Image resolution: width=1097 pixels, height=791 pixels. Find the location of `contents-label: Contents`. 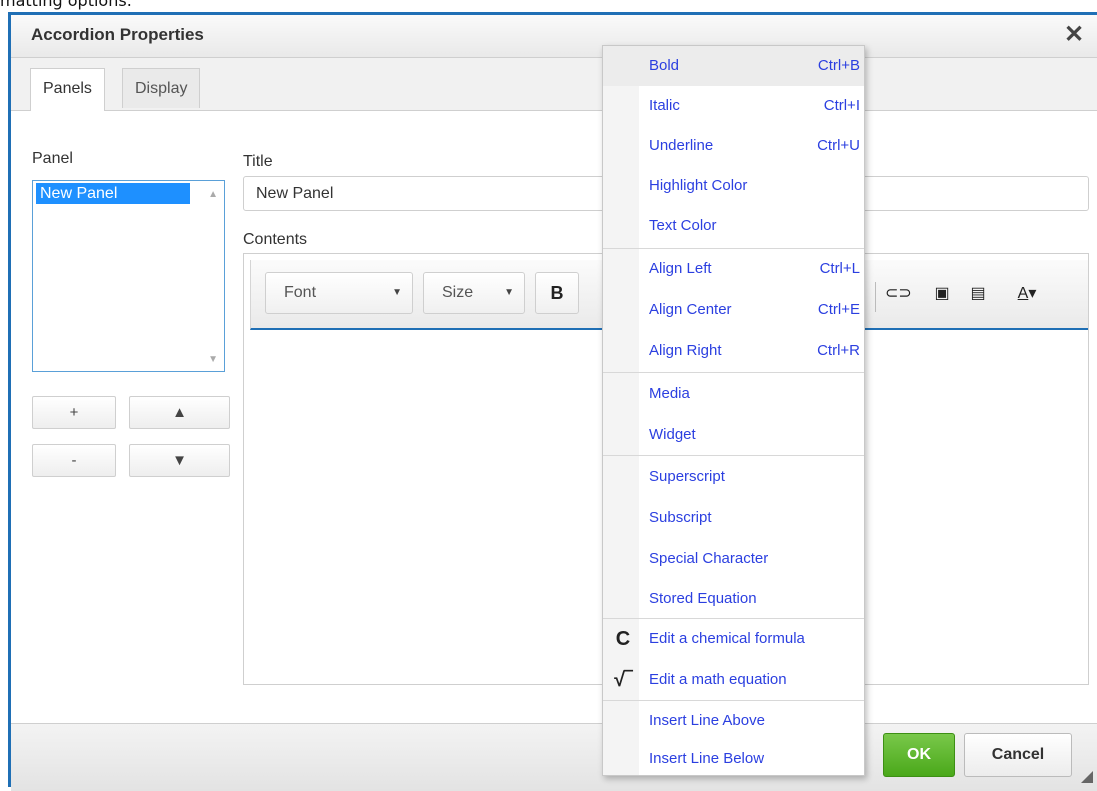

contents-label: Contents is located at coordinates (275, 239).